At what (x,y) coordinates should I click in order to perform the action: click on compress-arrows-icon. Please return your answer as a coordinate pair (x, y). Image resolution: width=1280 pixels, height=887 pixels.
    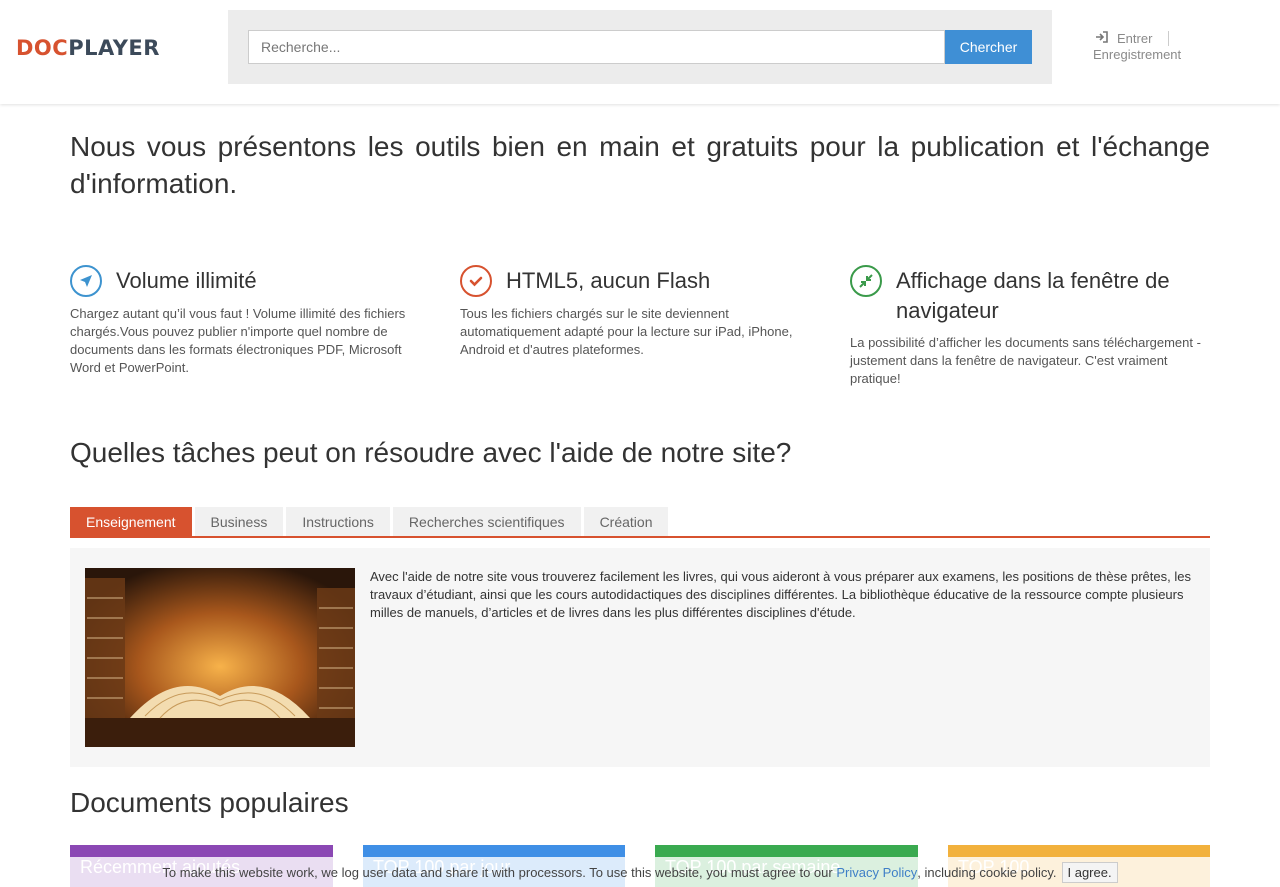
    Looking at the image, I should click on (866, 281).